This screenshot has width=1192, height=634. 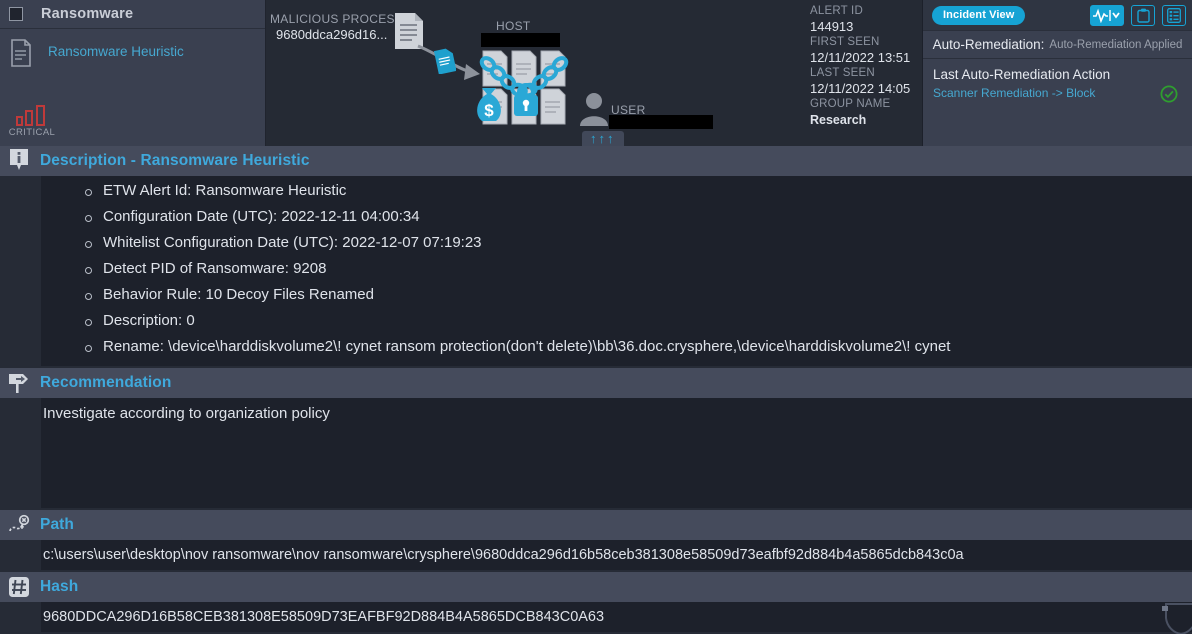 What do you see at coordinates (845, 42) in the screenshot?
I see `meta-key: FIRST SEEN` at bounding box center [845, 42].